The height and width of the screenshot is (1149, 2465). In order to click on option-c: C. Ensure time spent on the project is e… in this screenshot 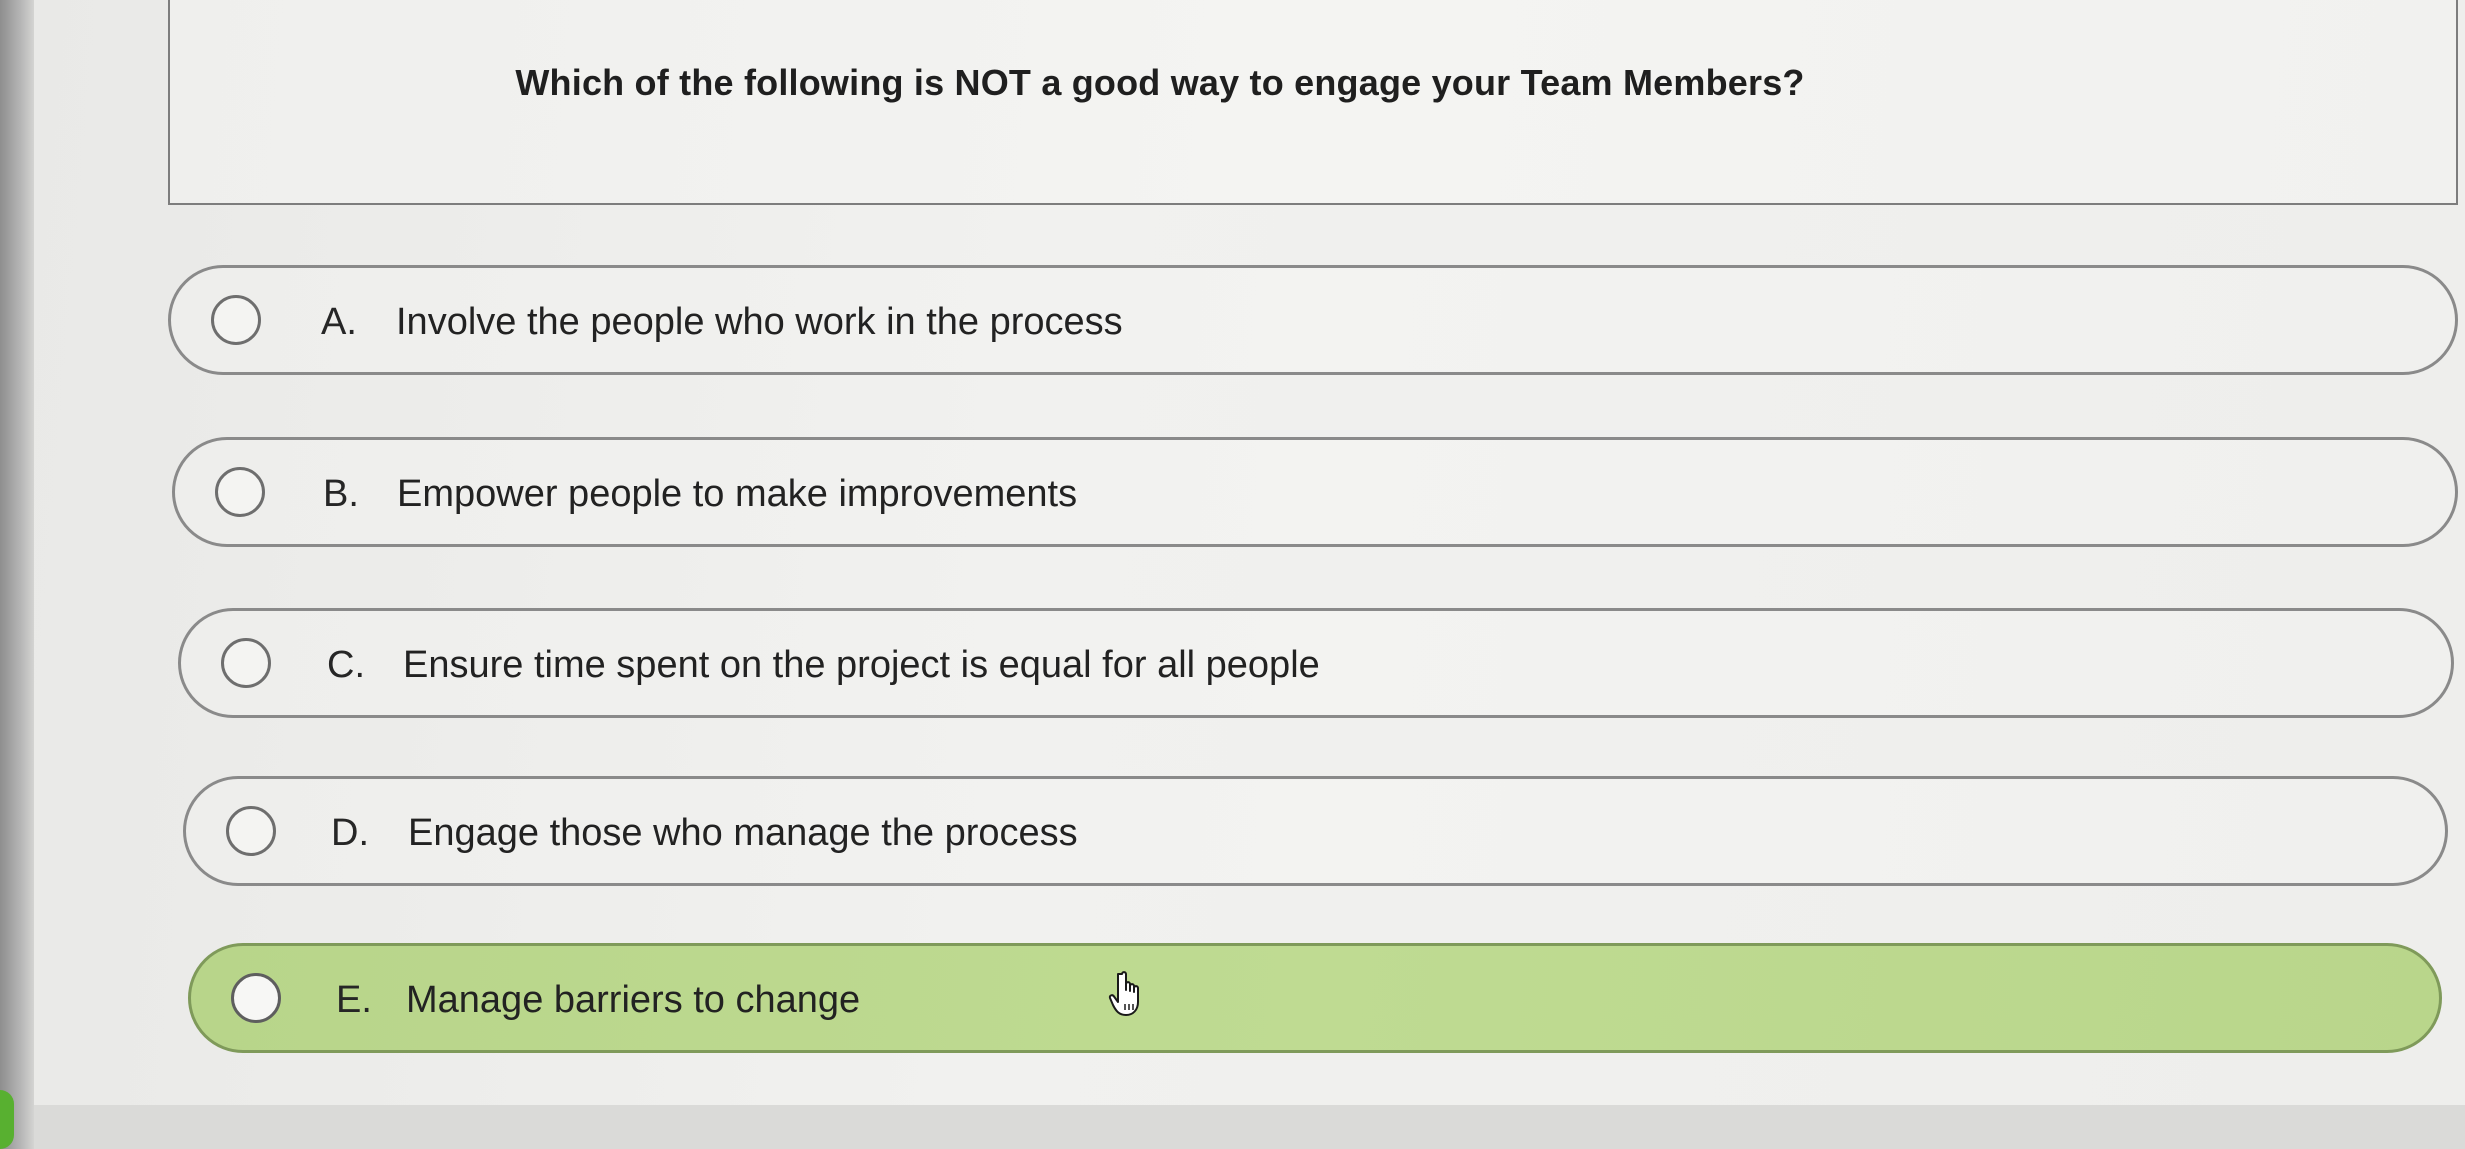, I will do `click(1316, 663)`.